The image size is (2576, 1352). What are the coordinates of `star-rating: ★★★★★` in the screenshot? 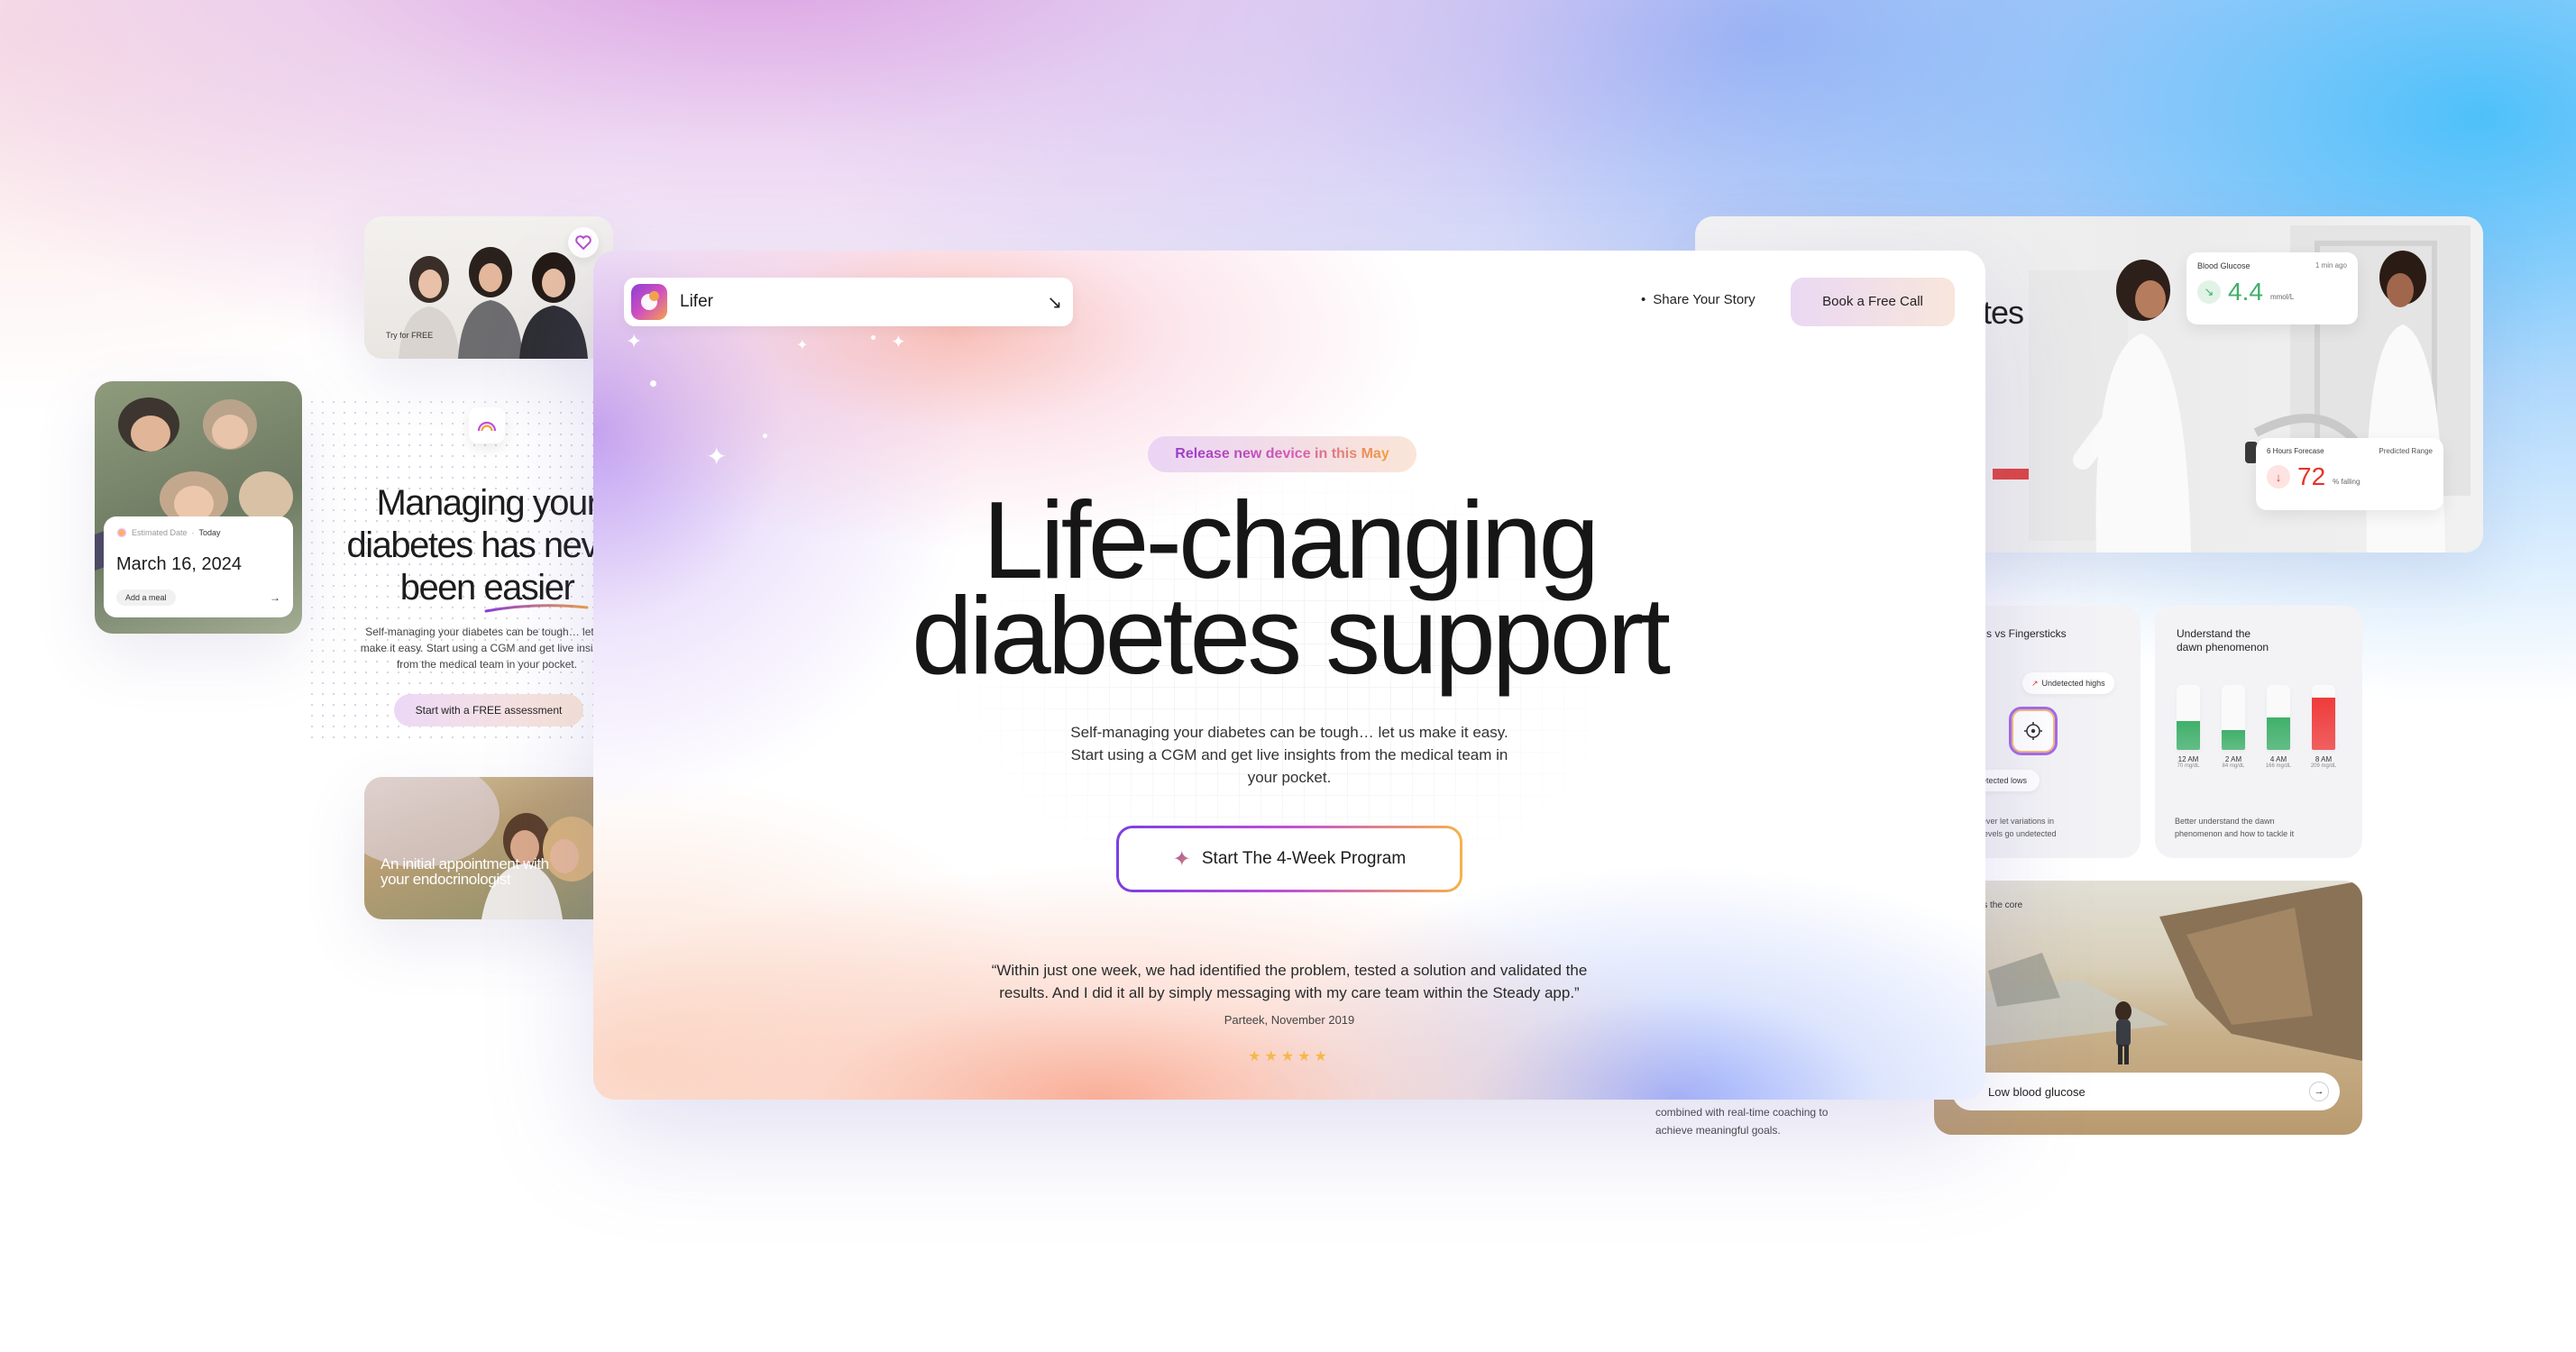 It's located at (1289, 1056).